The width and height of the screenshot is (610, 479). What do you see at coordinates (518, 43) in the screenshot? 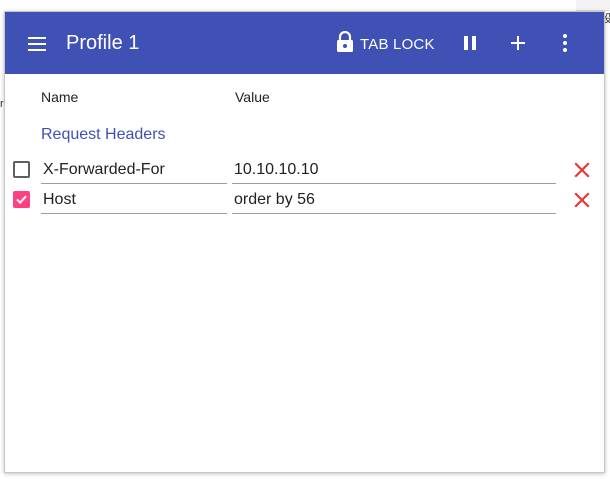
I see `plus-icon` at bounding box center [518, 43].